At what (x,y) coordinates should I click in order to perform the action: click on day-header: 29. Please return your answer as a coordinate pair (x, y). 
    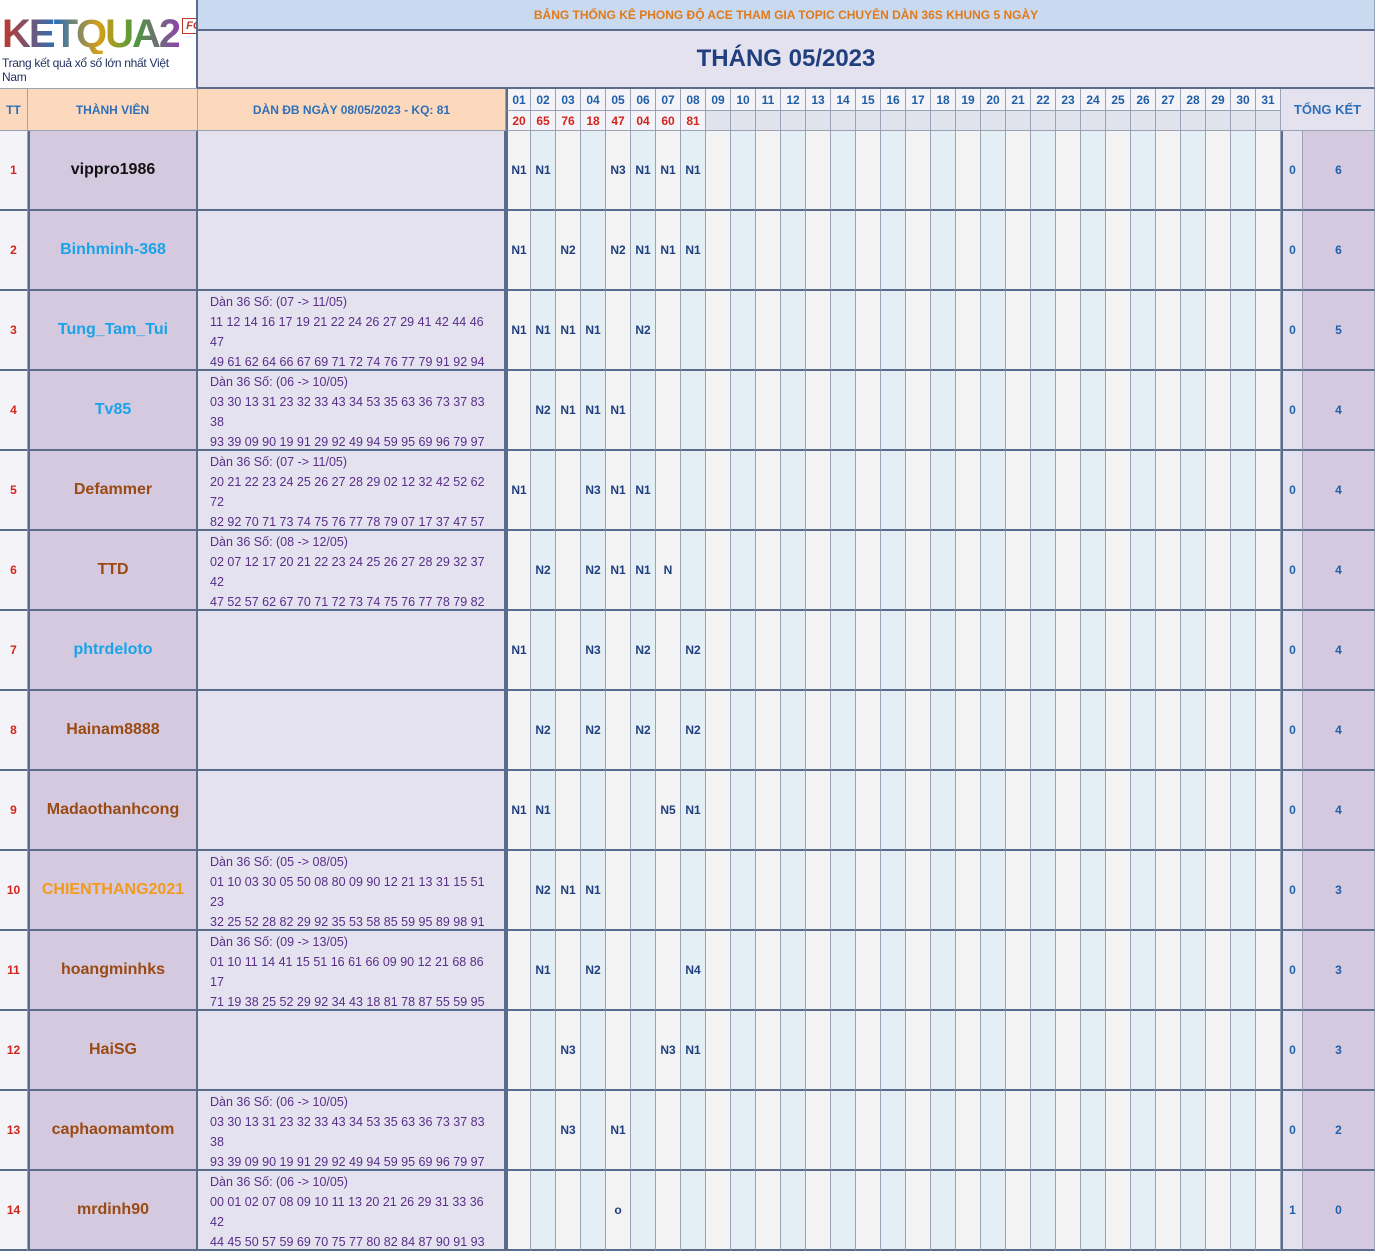
    Looking at the image, I should click on (1218, 100).